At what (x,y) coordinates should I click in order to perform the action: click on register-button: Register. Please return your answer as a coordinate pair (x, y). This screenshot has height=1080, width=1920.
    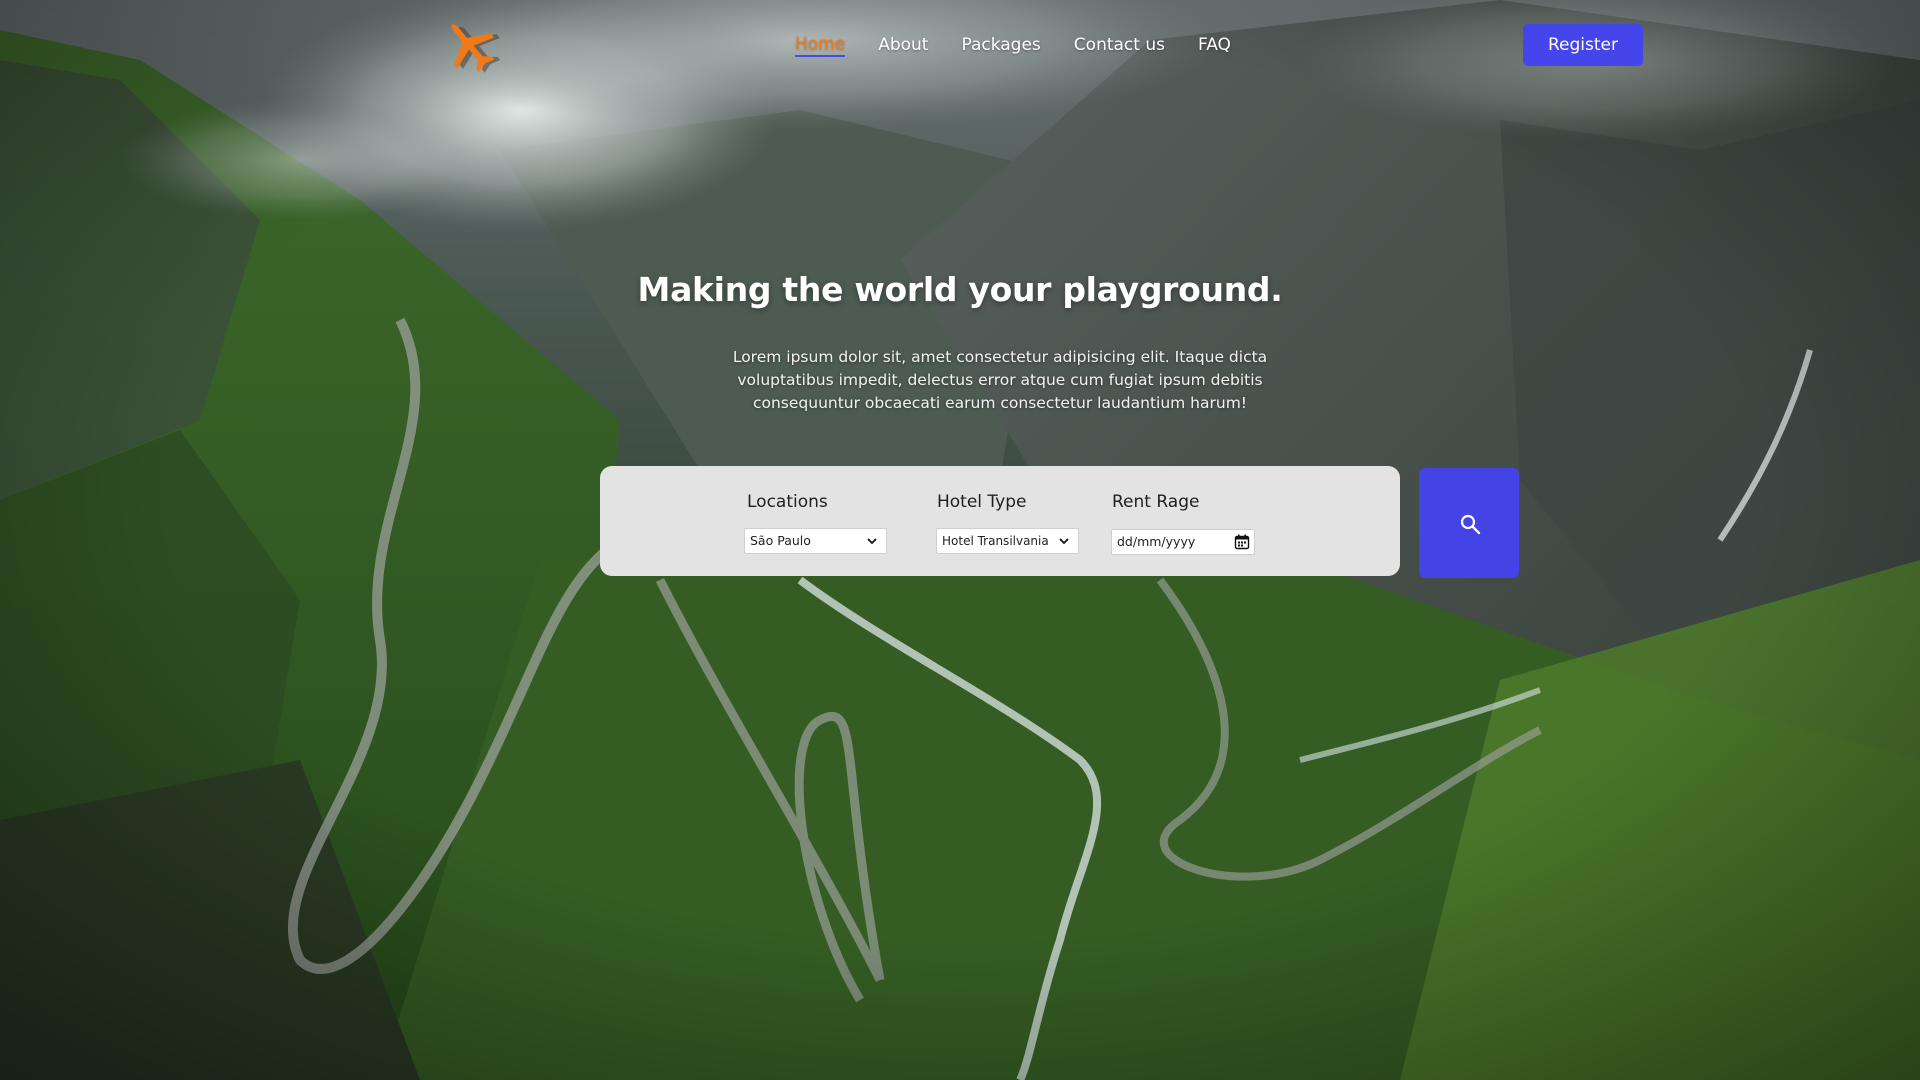
    Looking at the image, I should click on (1583, 45).